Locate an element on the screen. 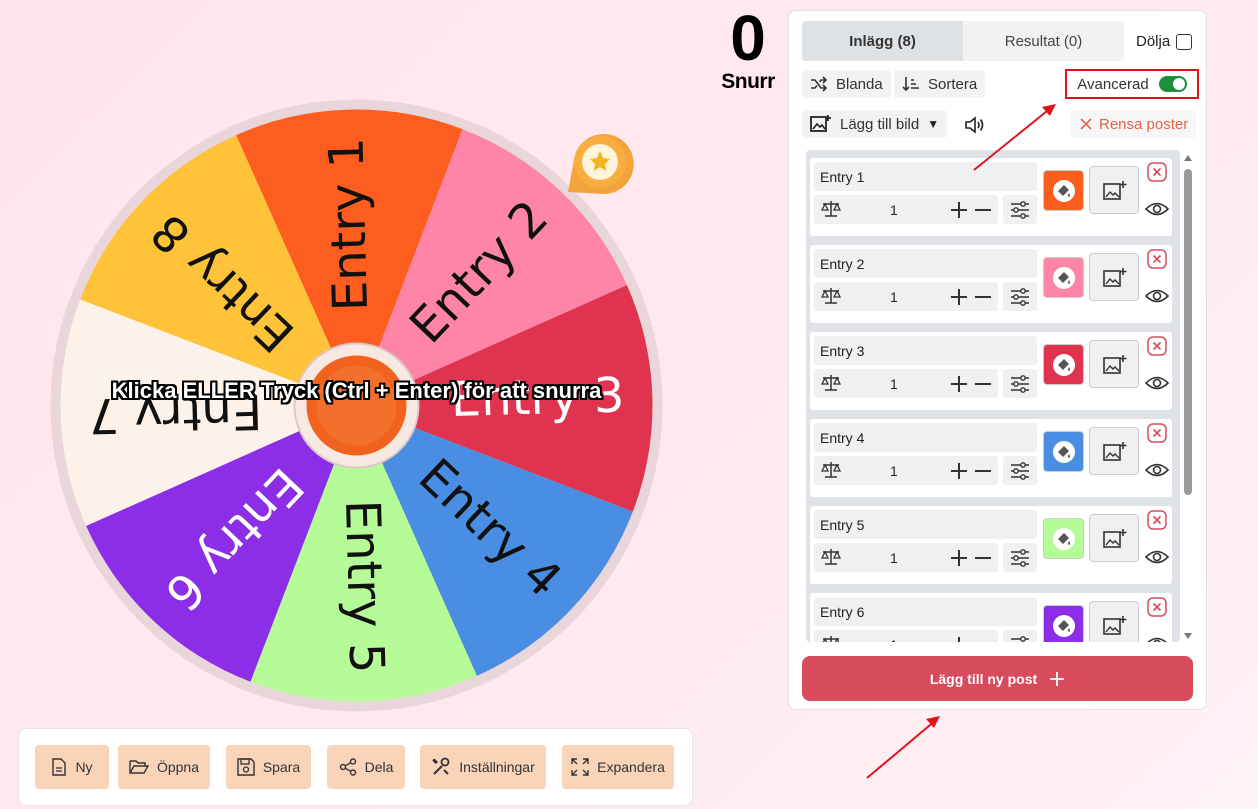  chevron-down-icon: ▼ is located at coordinates (933, 124).